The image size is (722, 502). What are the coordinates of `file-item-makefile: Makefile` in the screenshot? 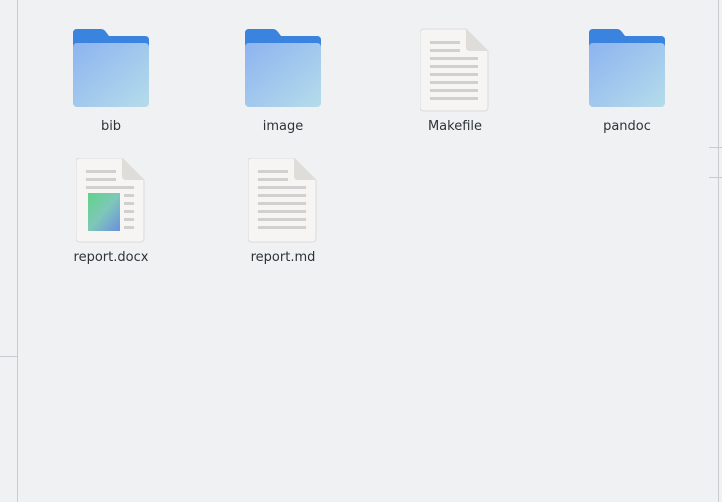 It's located at (455, 87).